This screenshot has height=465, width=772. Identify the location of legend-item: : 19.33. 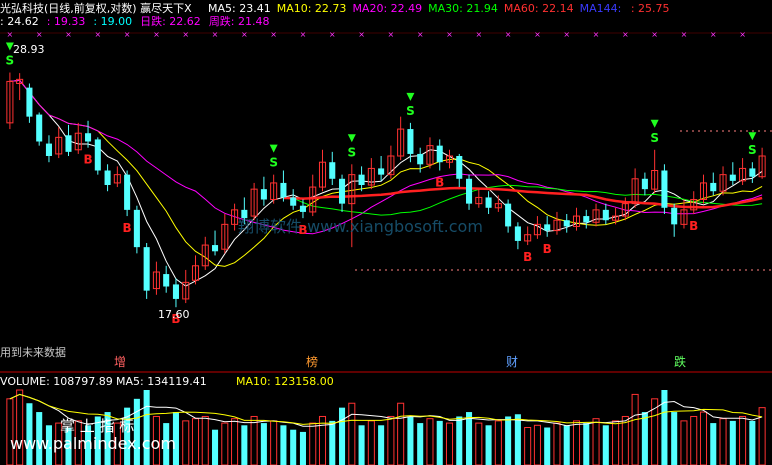
(66, 21).